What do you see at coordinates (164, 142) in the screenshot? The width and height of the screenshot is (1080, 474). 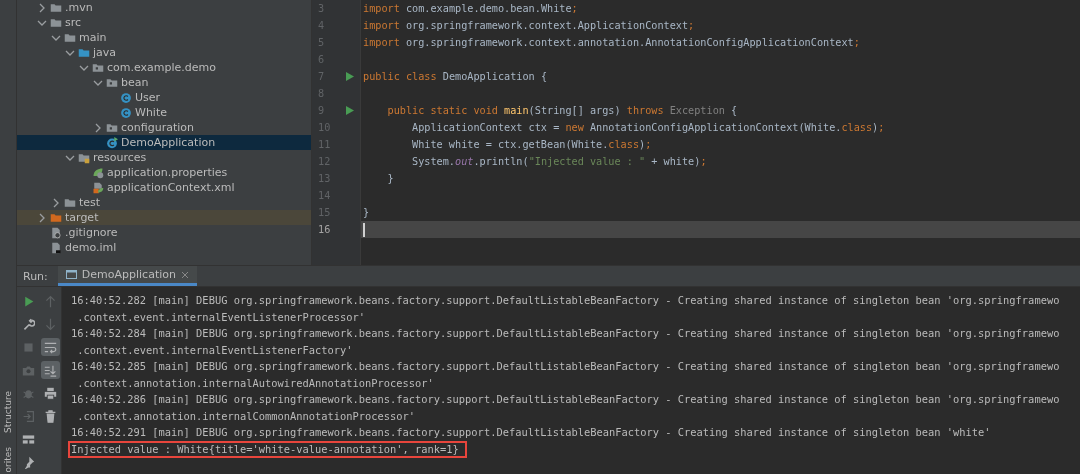 I see `tree-item: DemoApplication` at bounding box center [164, 142].